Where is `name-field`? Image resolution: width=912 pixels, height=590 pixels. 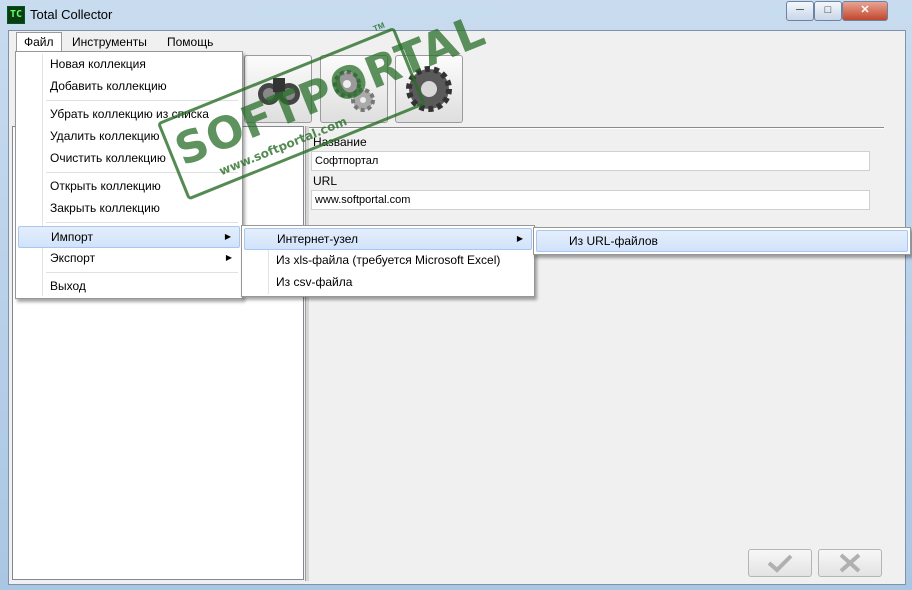 name-field is located at coordinates (590, 161).